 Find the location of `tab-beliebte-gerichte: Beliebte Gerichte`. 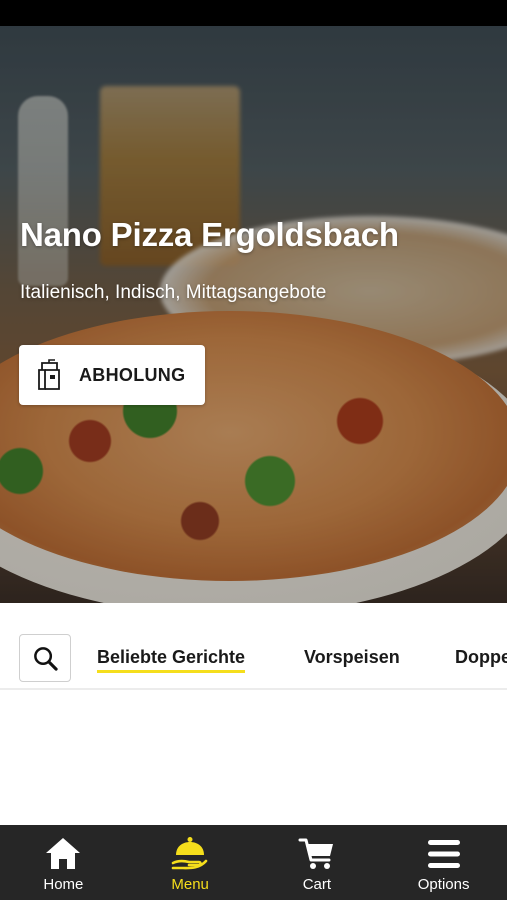

tab-beliebte-gerichte: Beliebte Gerichte is located at coordinates (171, 660).